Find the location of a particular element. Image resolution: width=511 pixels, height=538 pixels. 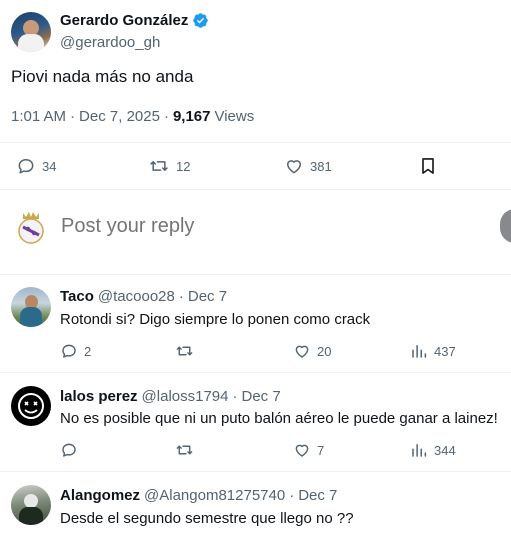

user-avatar is located at coordinates (31, 227).